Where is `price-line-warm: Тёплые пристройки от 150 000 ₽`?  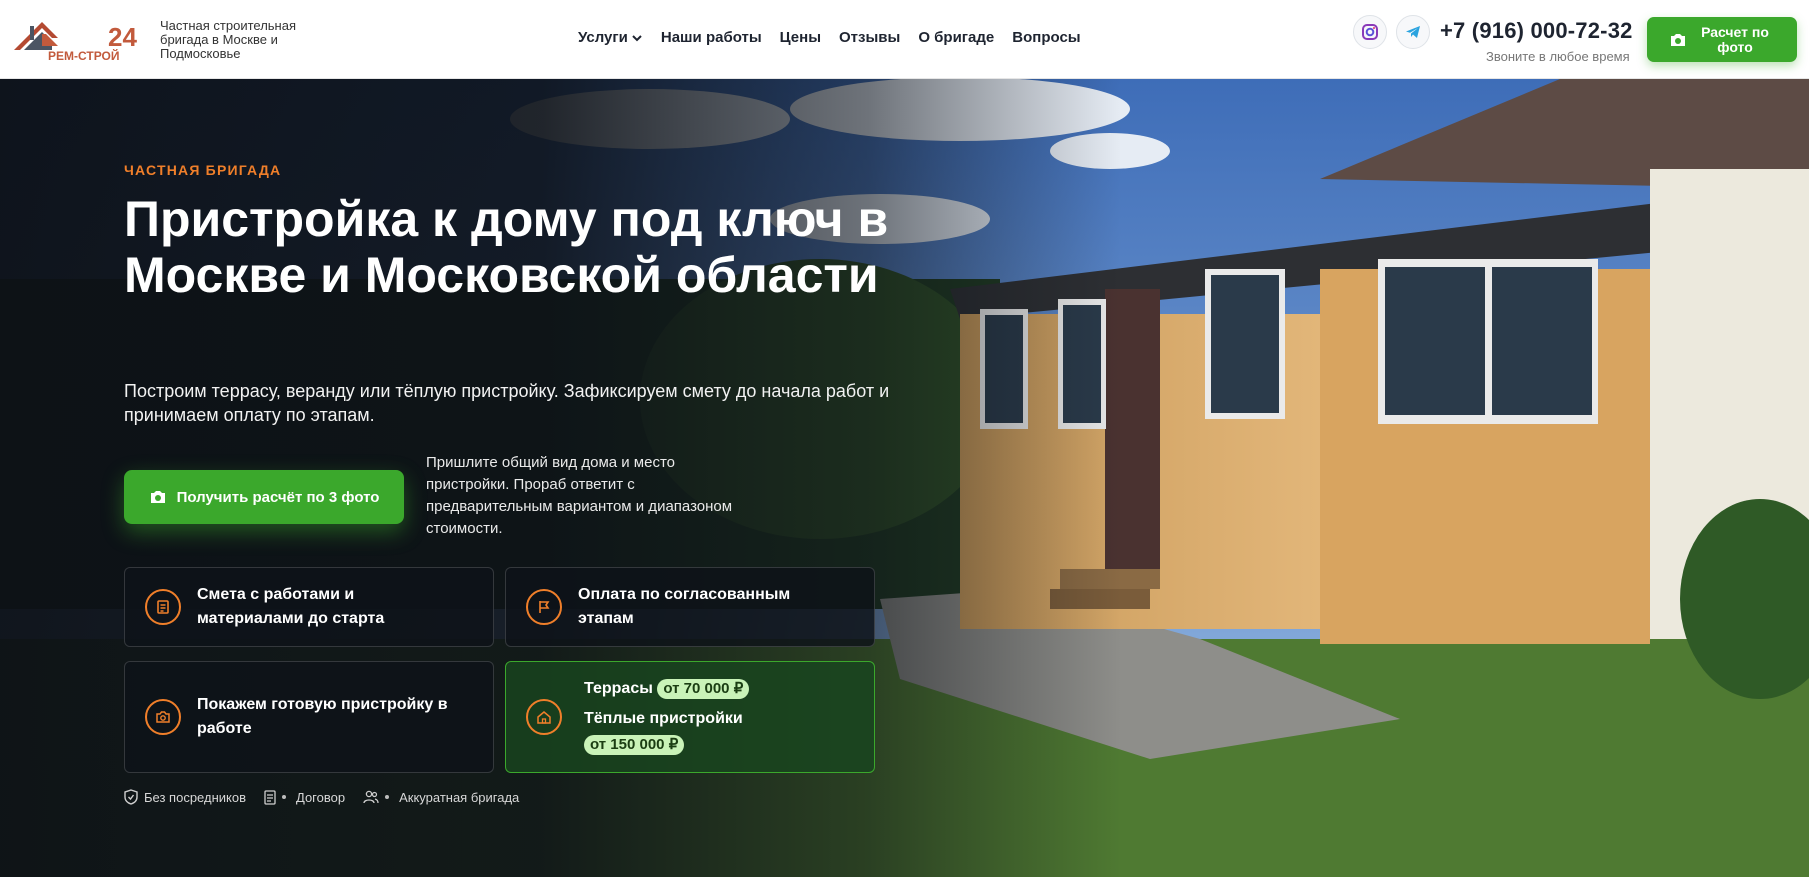 price-line-warm: Тёплые пристройки от 150 000 ₽ is located at coordinates (729, 732).